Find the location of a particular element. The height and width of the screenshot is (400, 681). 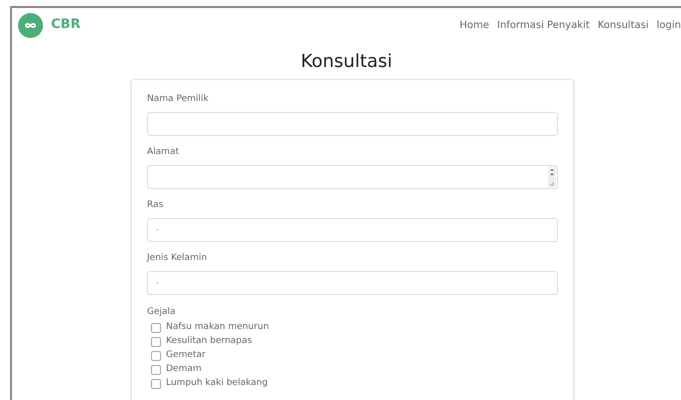

field-label: Nama Pemilik is located at coordinates (178, 99).